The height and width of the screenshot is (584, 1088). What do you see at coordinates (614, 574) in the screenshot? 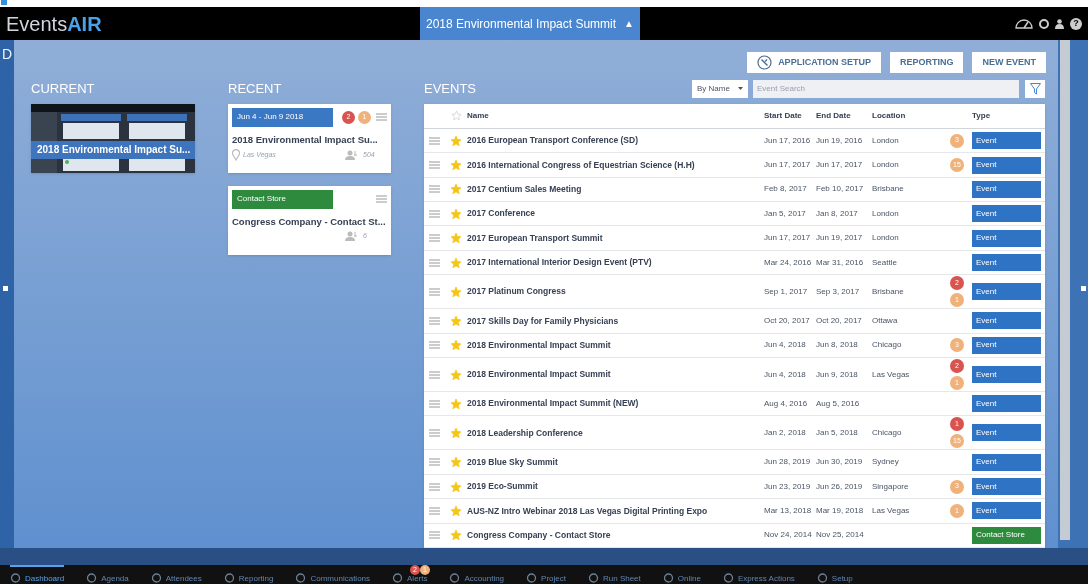
I see `nav-tab: Run Sheet` at bounding box center [614, 574].